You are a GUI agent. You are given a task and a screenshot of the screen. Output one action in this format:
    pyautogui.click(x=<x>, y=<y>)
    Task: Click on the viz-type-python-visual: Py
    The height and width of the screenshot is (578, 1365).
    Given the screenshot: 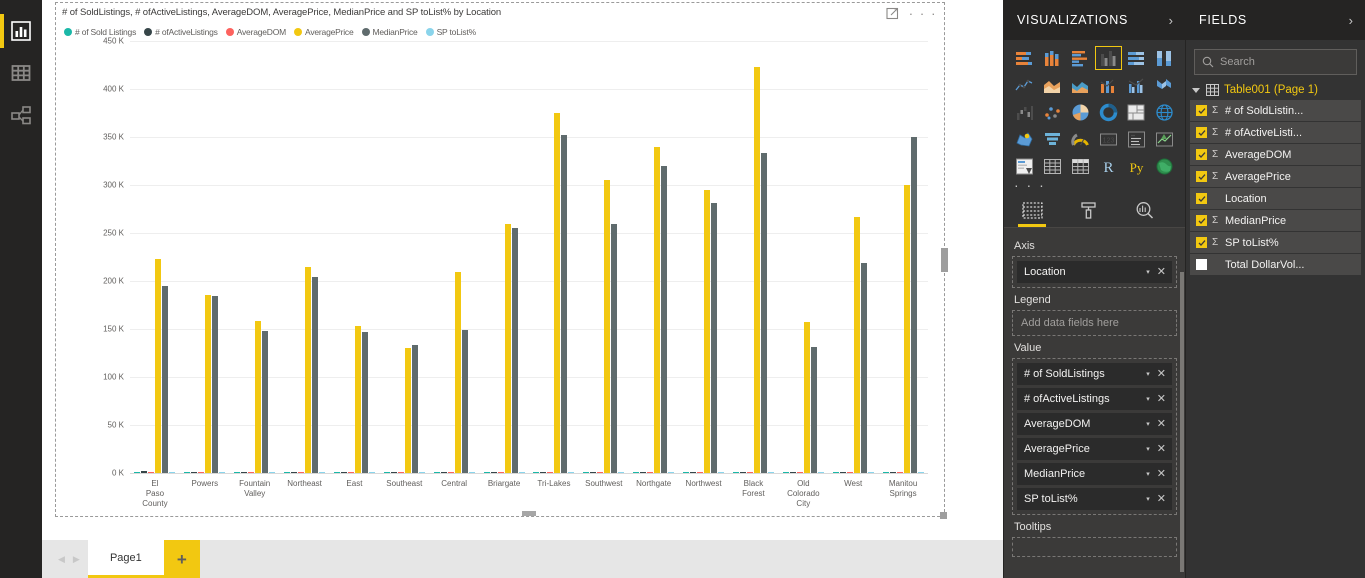 What is the action you would take?
    pyautogui.click(x=1137, y=166)
    